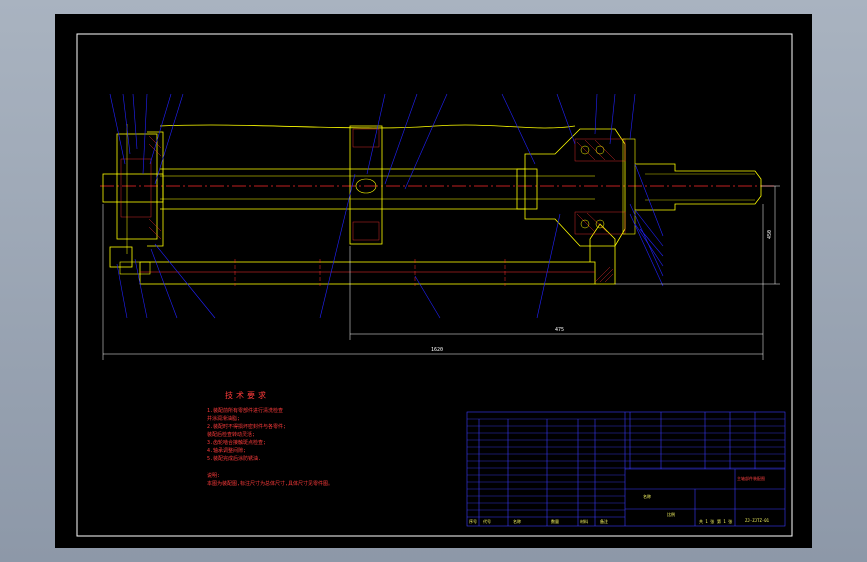 The image size is (867, 562). Describe the element at coordinates (270, 484) in the screenshot. I see `remark-text: 本图为装配图,标注尺寸为总体尺寸,具体尺寸见零件图。` at that location.